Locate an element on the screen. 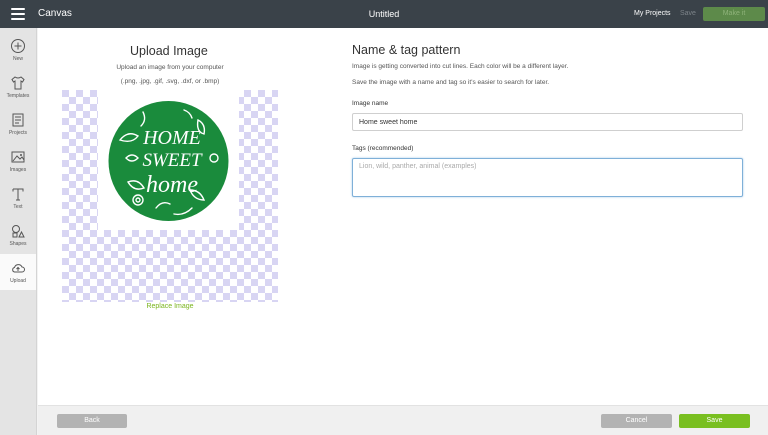 This screenshot has width=768, height=435. sidebar-item-shapes: Shapes is located at coordinates (18, 235).